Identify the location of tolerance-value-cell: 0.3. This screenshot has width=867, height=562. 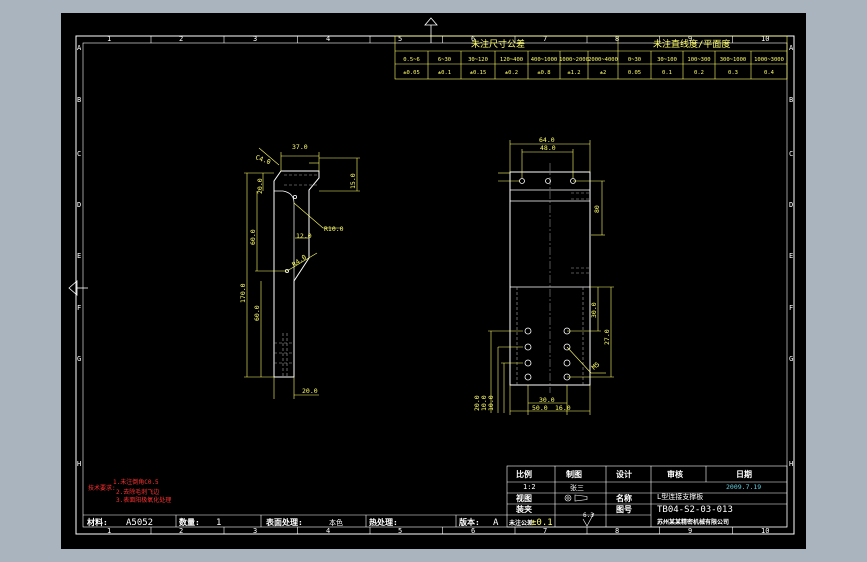
(733, 73).